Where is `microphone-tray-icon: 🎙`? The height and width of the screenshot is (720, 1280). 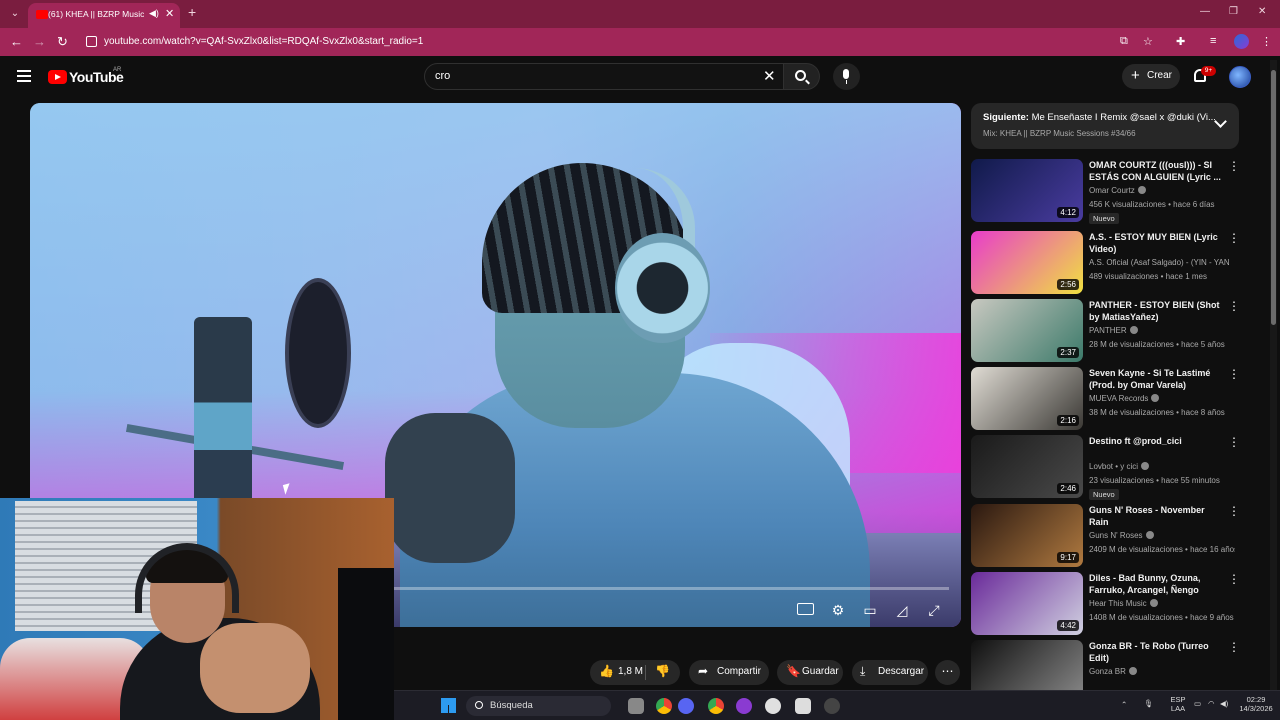 microphone-tray-icon: 🎙 is located at coordinates (1149, 703).